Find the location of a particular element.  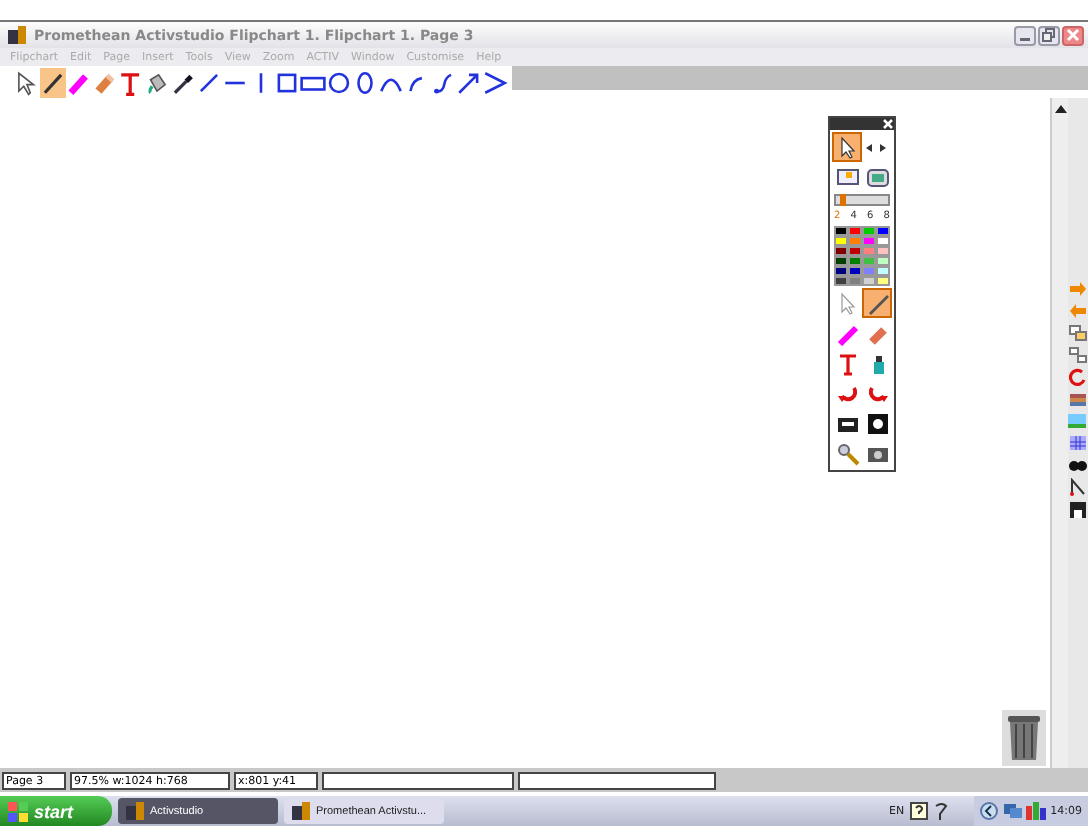

magnifier-icon is located at coordinates (847, 453).